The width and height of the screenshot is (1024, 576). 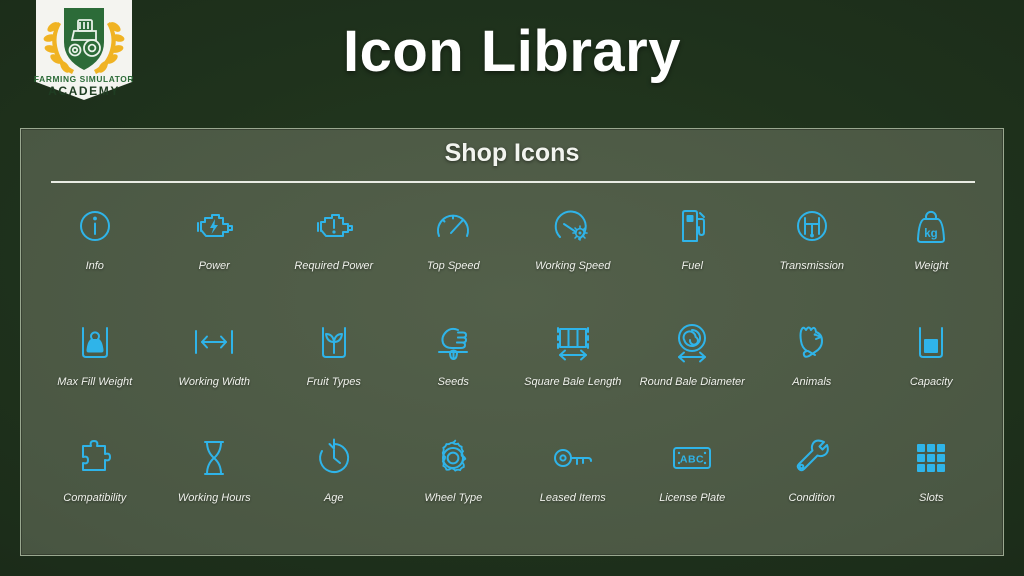 I want to click on icon-label: Max Fill Weight, so click(x=95, y=382).